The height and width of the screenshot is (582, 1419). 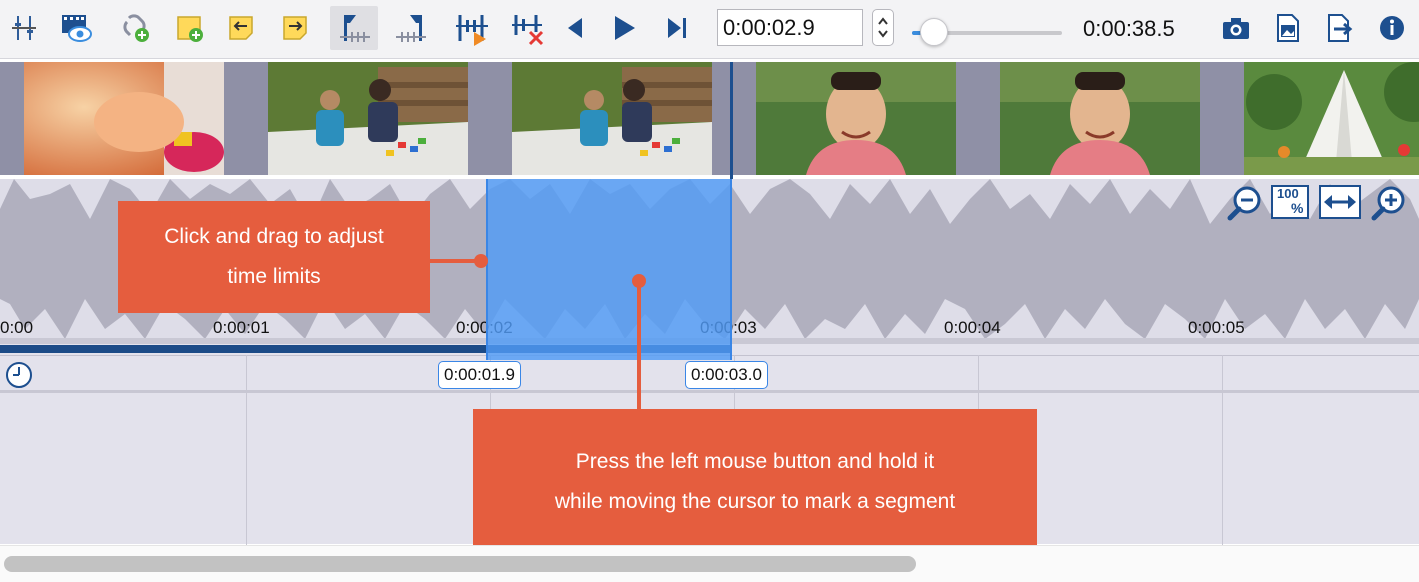 I want to click on volume-slider-knob, so click(x=934, y=32).